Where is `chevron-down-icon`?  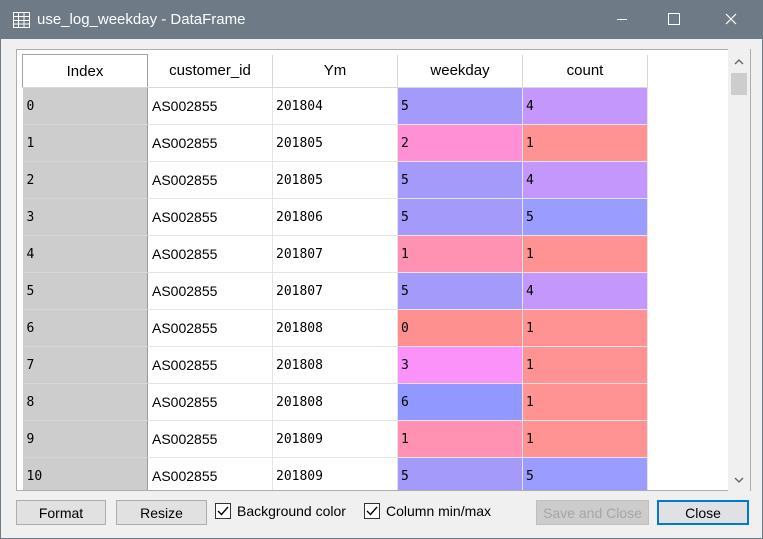 chevron-down-icon is located at coordinates (739, 478).